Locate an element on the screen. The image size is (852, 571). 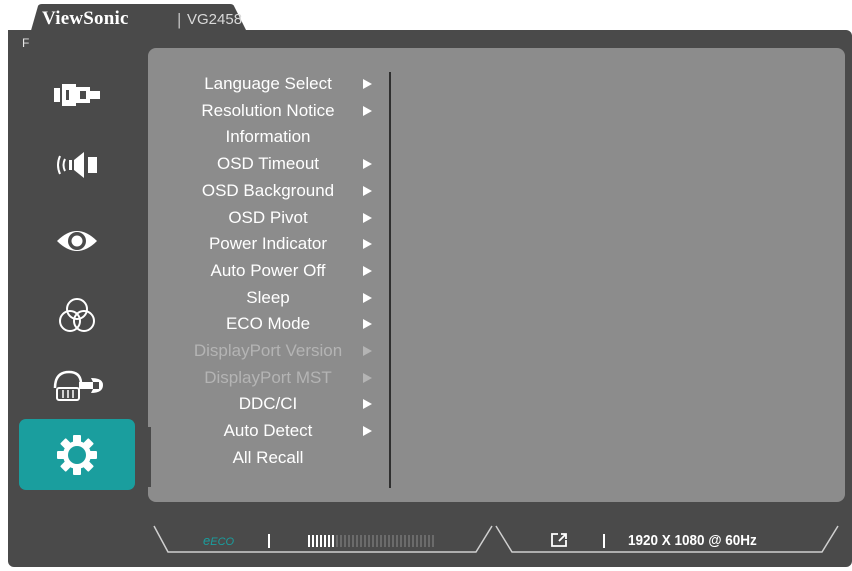
menu-item: DisplayPort MST is located at coordinates (268, 377).